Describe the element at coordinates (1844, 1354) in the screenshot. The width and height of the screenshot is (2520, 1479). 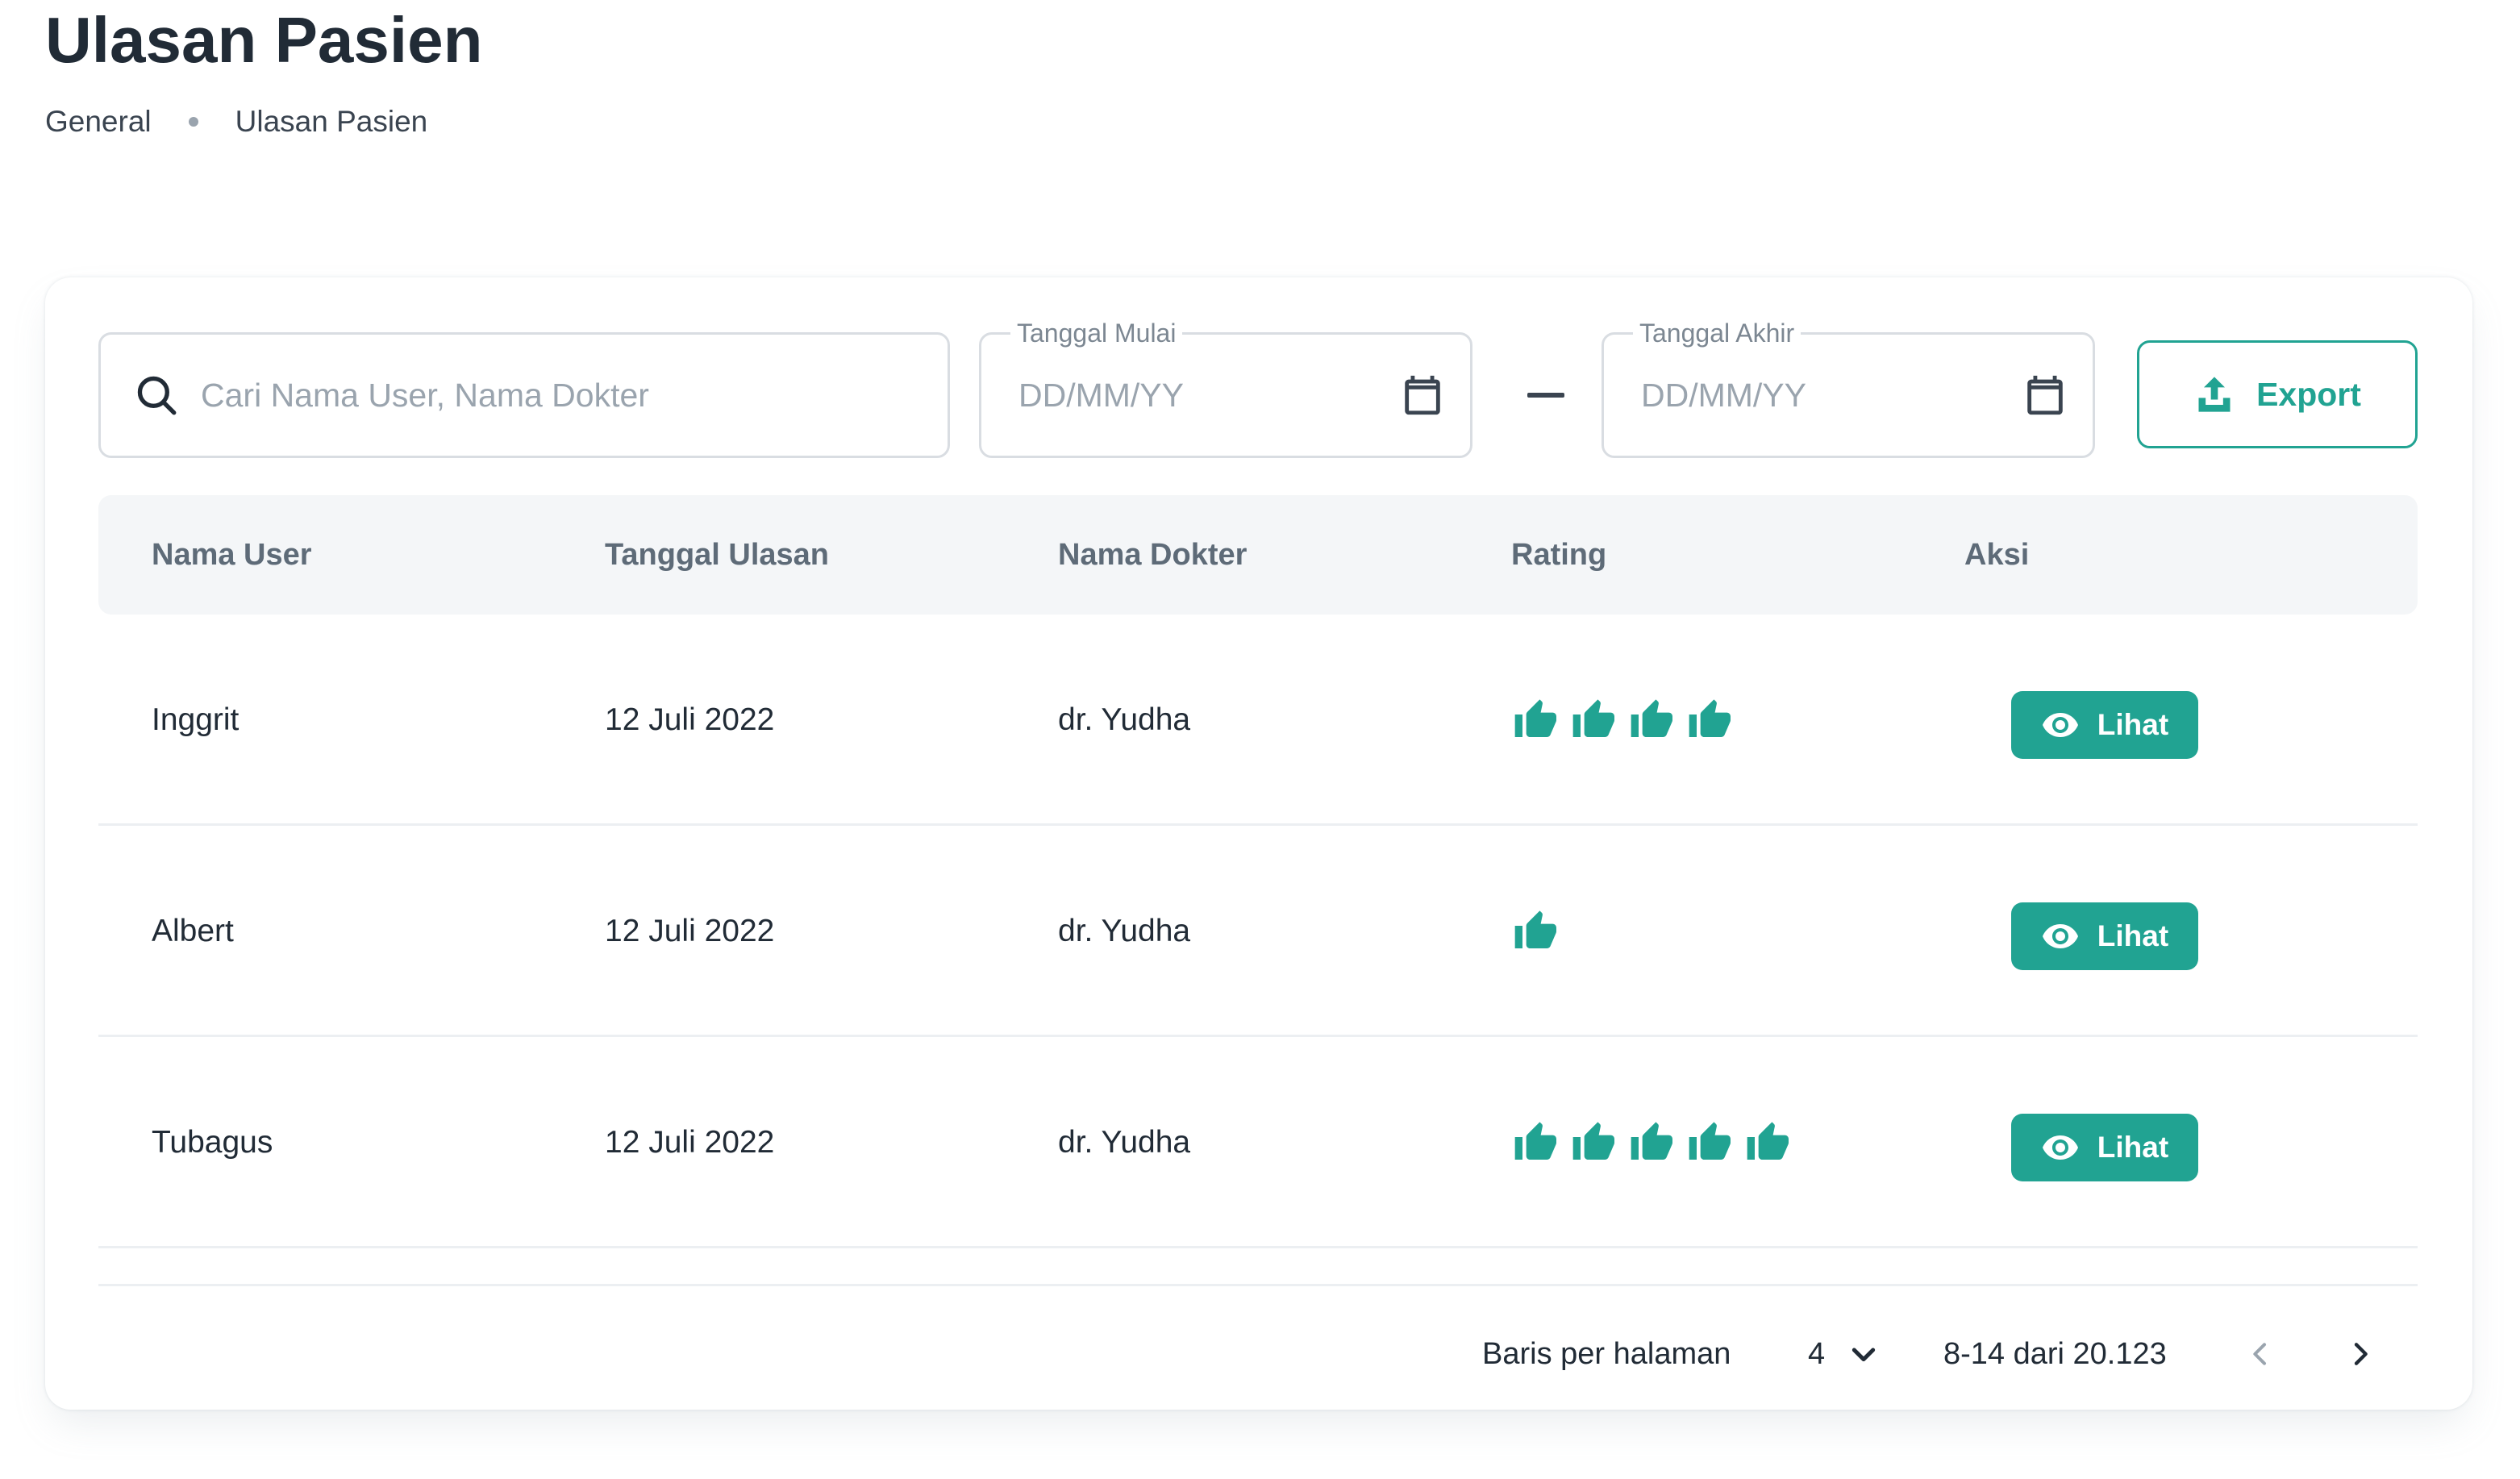
I see `rows-per-page-select: 4` at that location.